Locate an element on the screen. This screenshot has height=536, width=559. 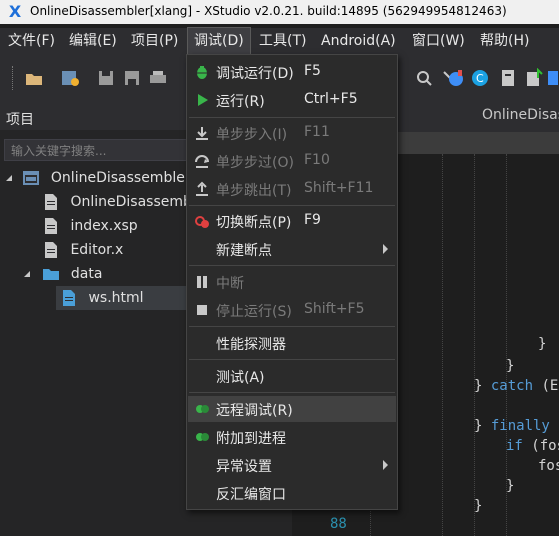
tree-item-project-root: OnlineDisassembler is located at coordinates (97, 178).